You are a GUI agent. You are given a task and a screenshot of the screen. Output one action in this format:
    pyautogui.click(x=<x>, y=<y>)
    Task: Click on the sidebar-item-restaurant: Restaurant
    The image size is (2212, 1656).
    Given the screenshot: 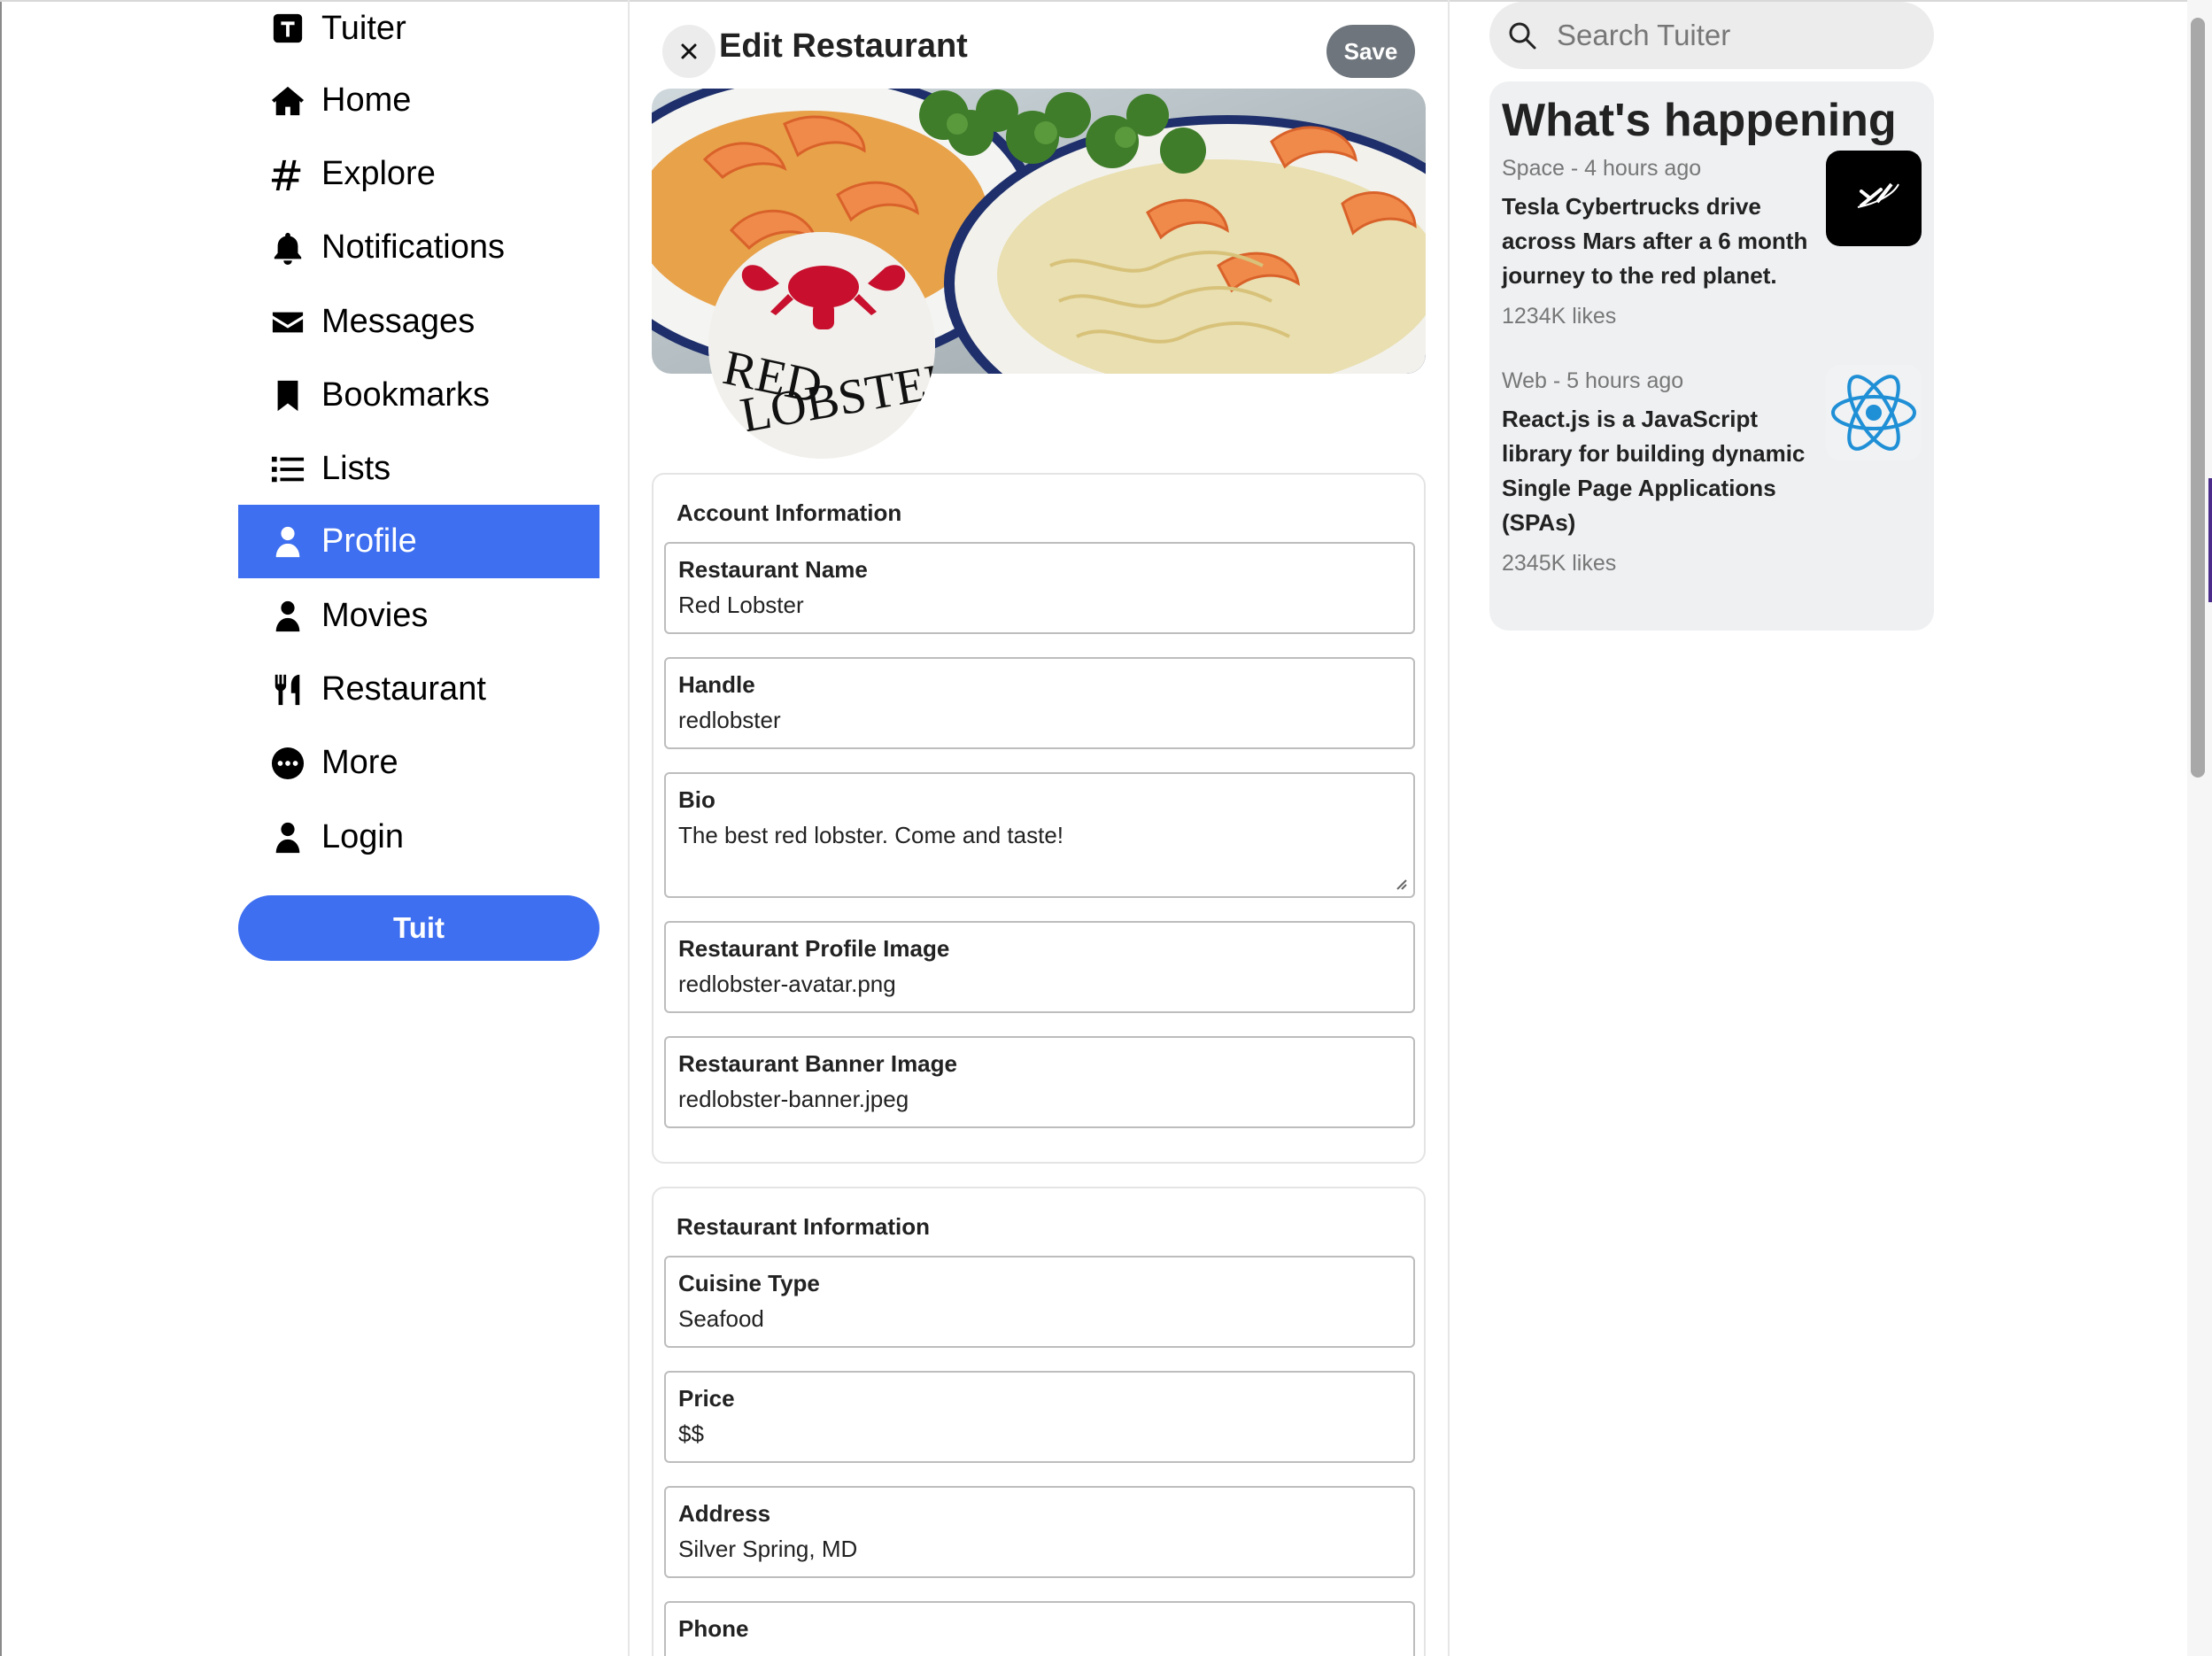 What is the action you would take?
    pyautogui.click(x=418, y=689)
    